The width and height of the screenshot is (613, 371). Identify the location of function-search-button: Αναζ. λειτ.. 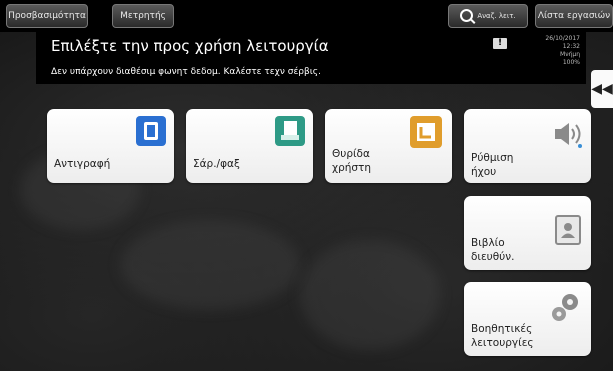
(488, 16).